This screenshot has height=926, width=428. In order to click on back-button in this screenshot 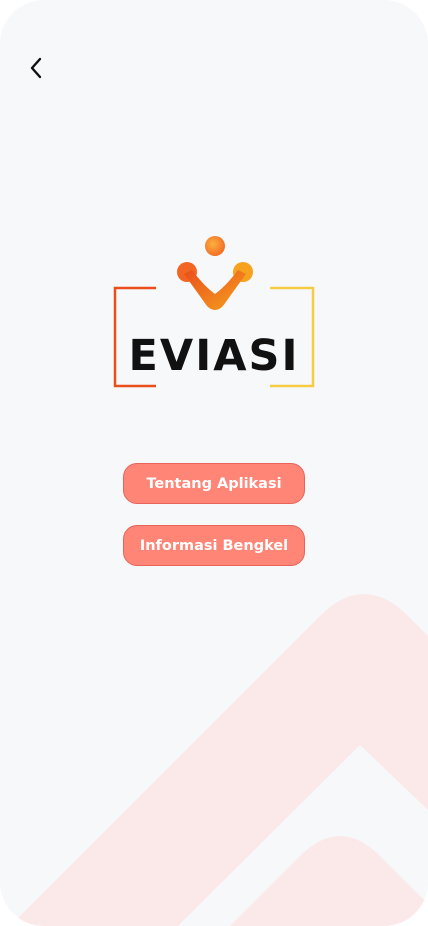, I will do `click(36, 68)`.